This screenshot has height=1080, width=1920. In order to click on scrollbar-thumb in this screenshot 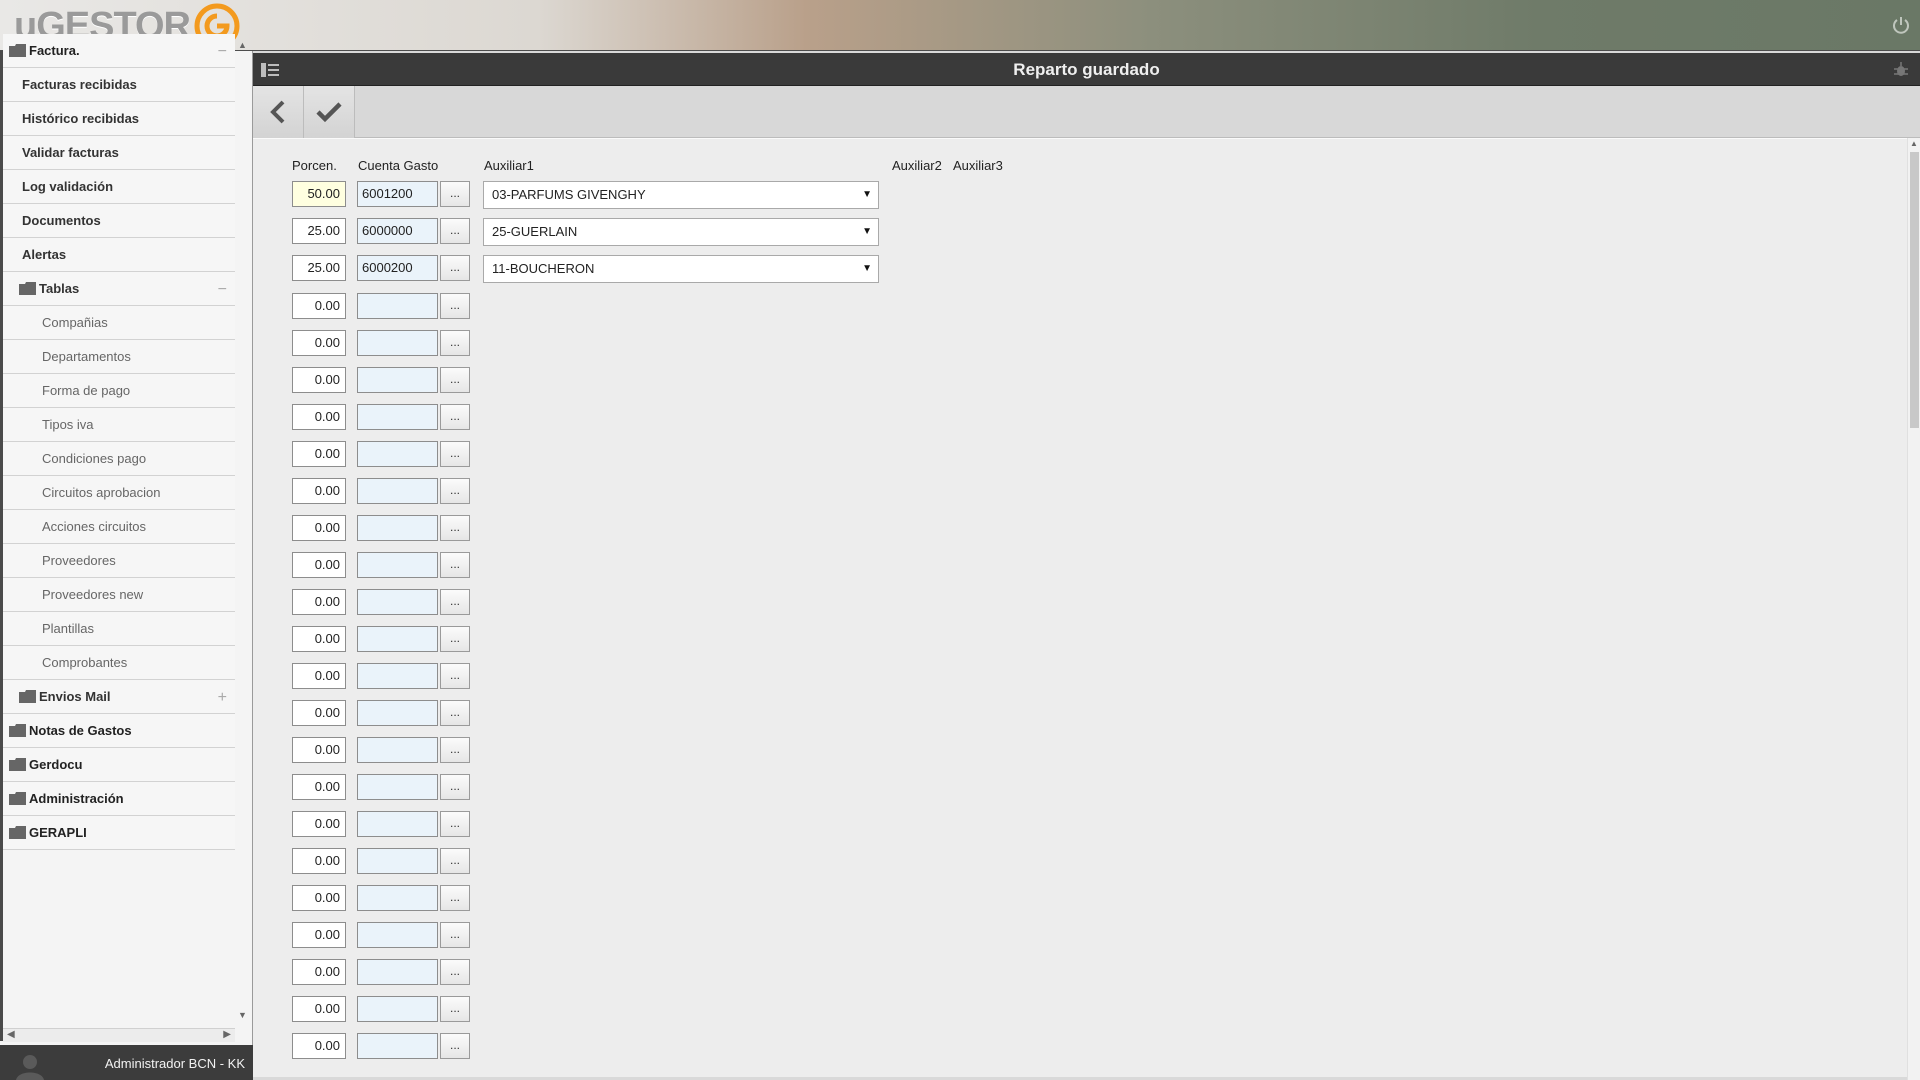, I will do `click(1914, 290)`.